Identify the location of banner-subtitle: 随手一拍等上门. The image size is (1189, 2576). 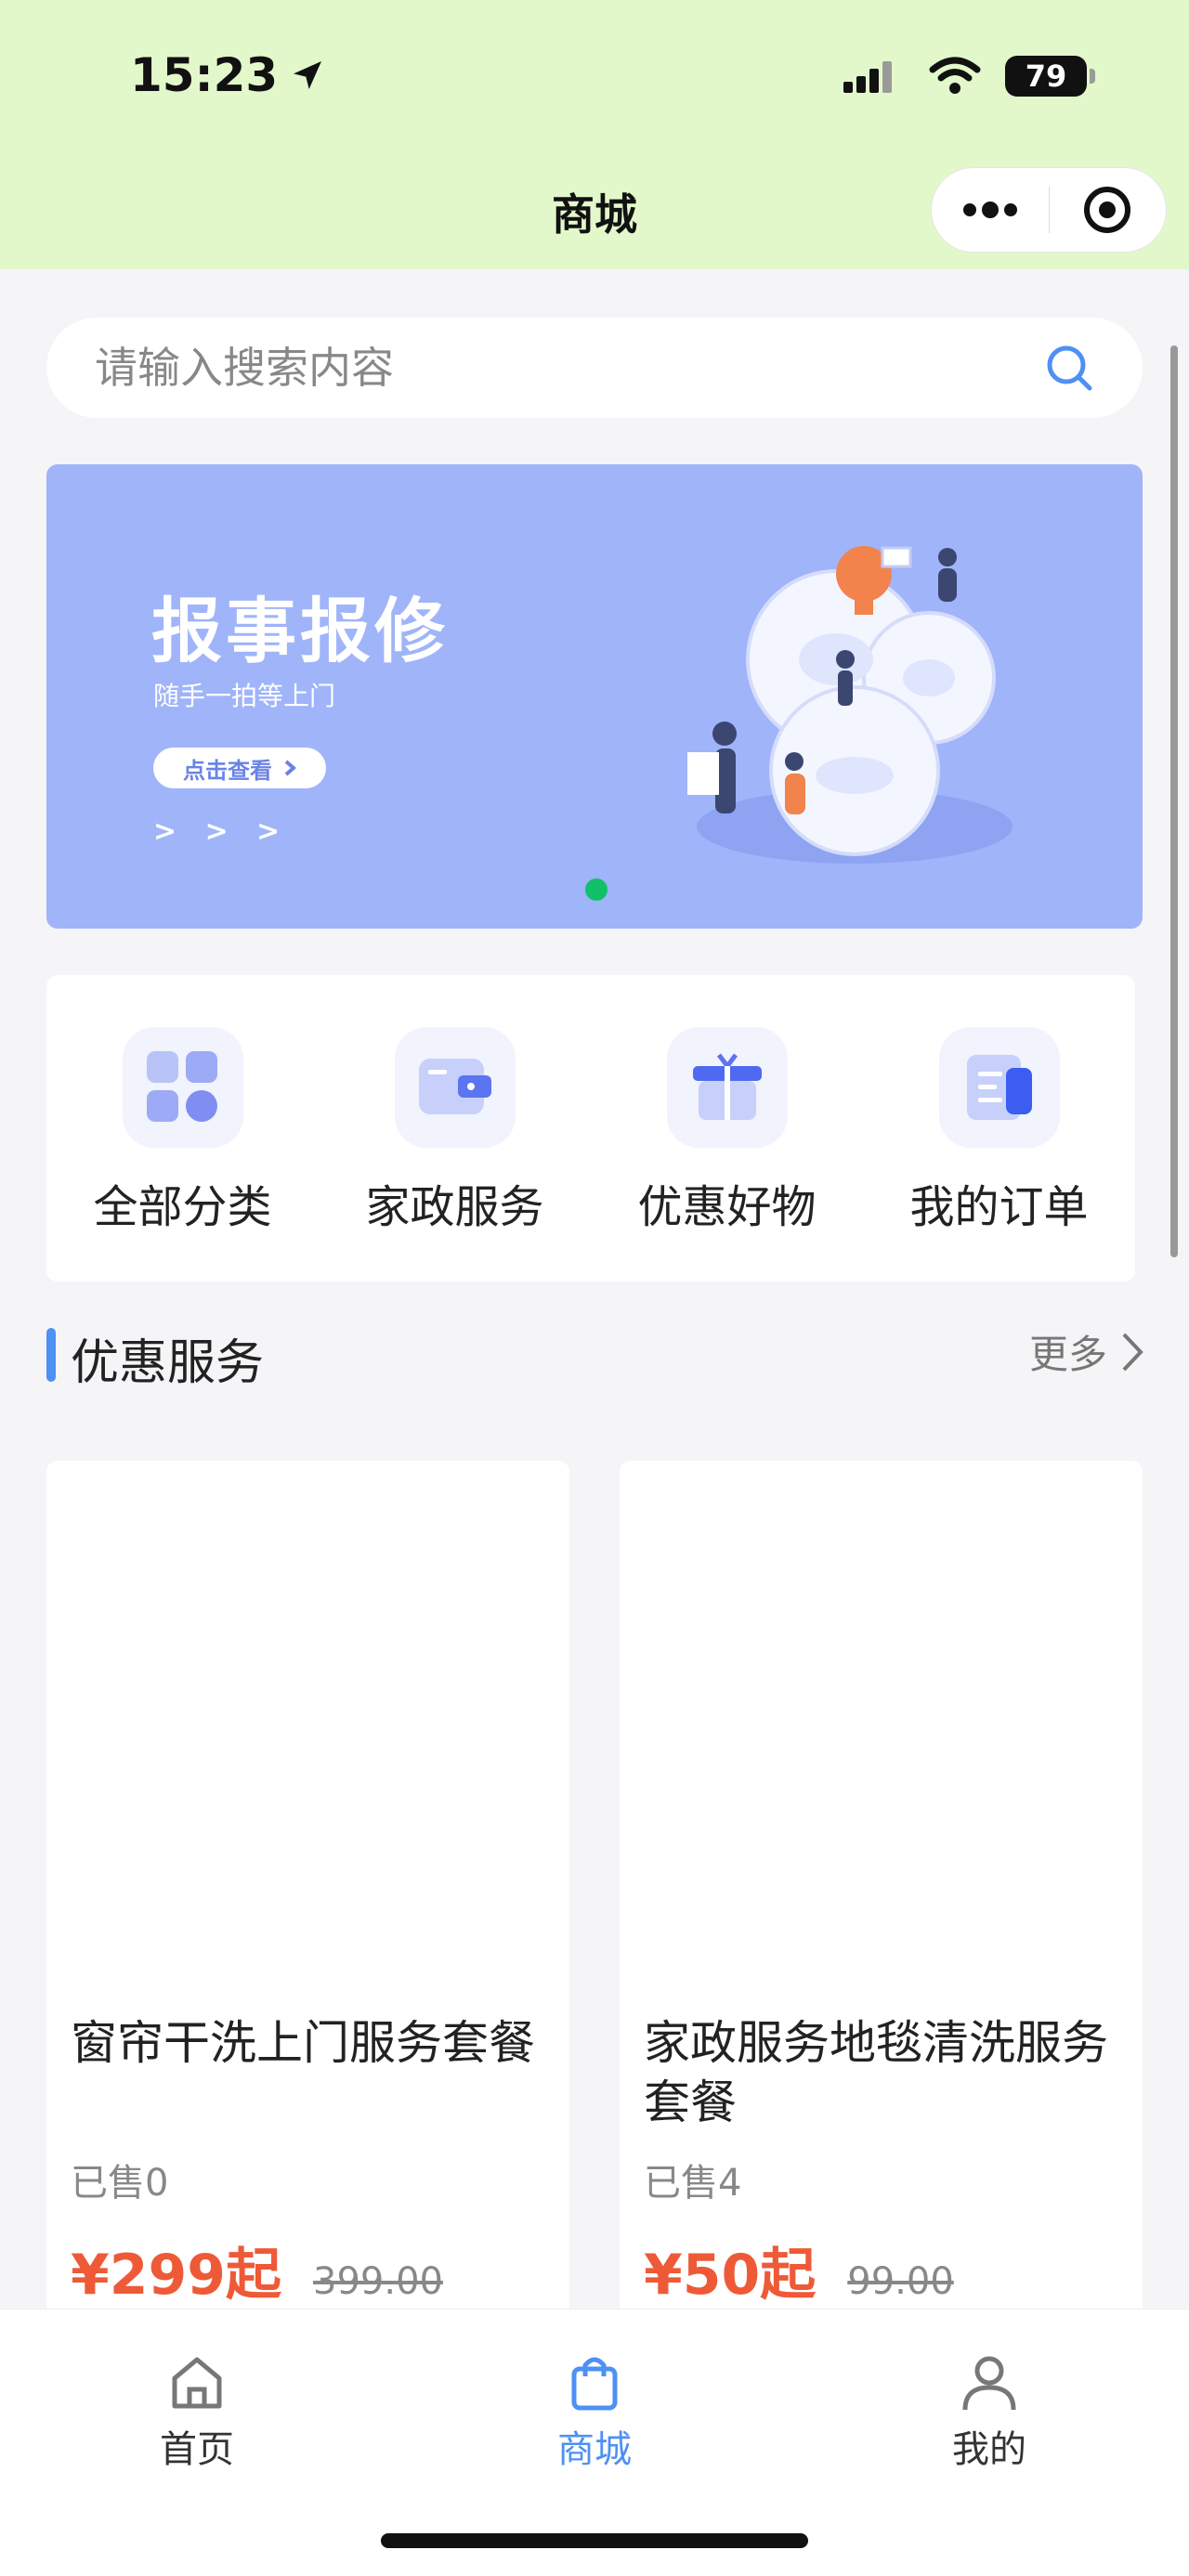
(244, 696).